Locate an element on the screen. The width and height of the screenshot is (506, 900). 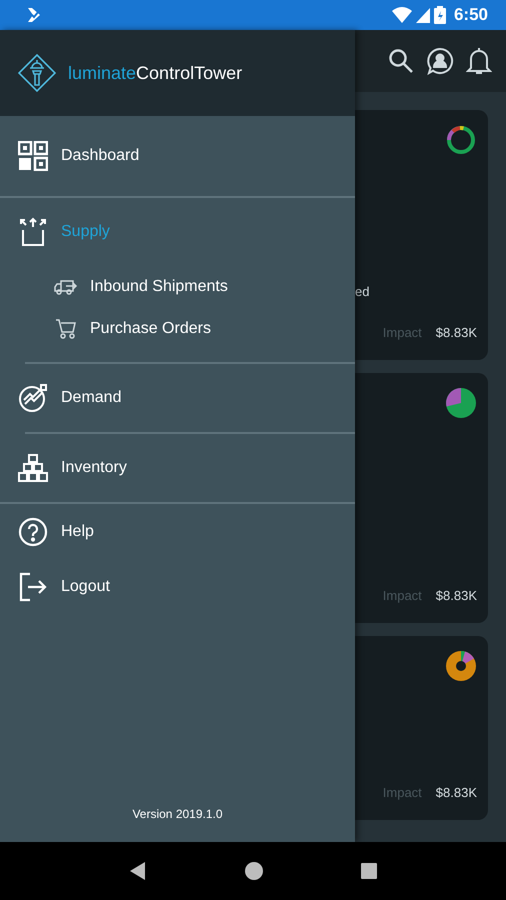
app-logo-text: luminateControlTower is located at coordinates (155, 73).